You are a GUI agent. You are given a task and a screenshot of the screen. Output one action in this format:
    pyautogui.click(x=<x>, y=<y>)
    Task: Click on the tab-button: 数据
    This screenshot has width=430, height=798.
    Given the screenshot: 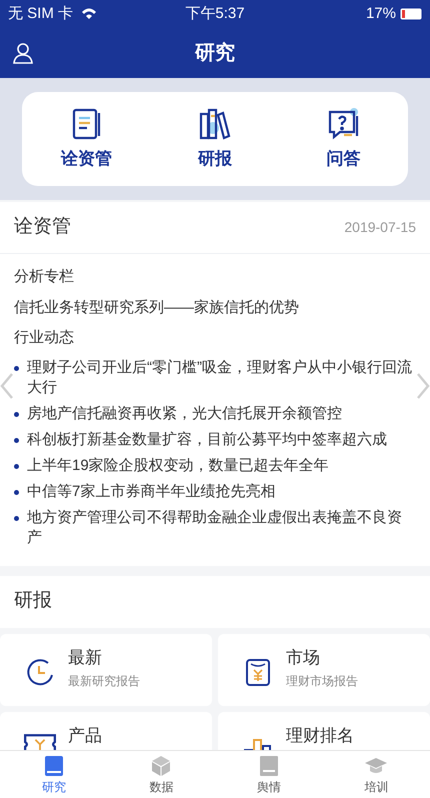 What is the action you would take?
    pyautogui.click(x=161, y=774)
    